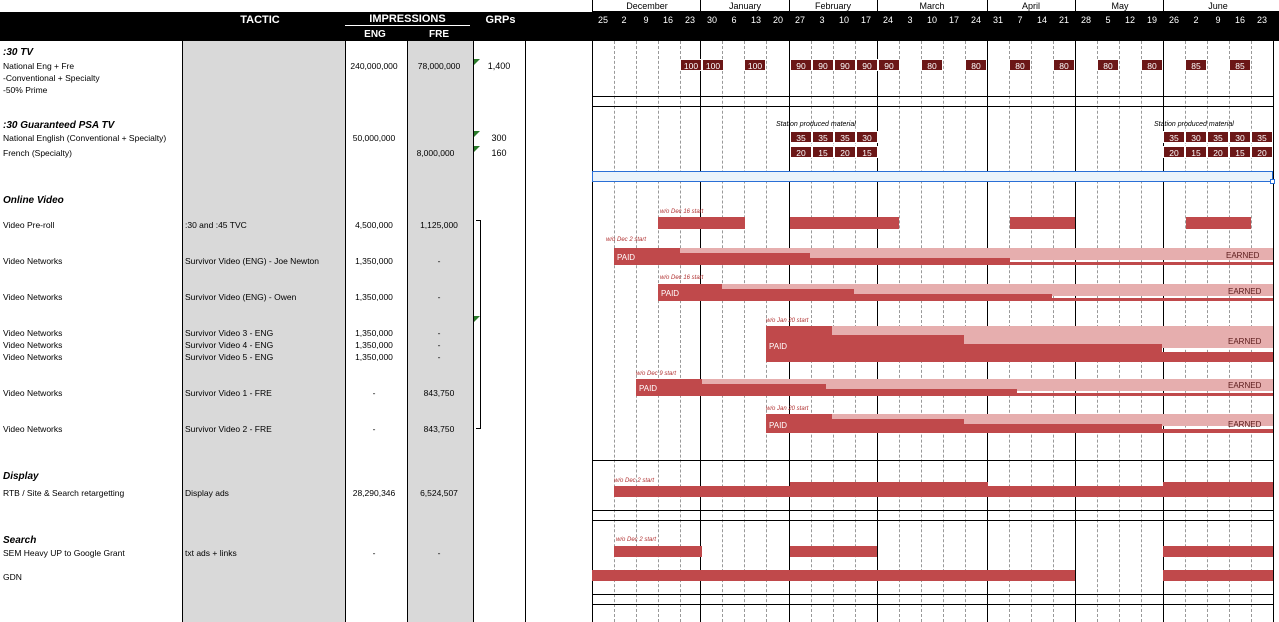  Describe the element at coordinates (682, 278) in the screenshot. I see `note-owen: w/o Dec 16 start` at that location.